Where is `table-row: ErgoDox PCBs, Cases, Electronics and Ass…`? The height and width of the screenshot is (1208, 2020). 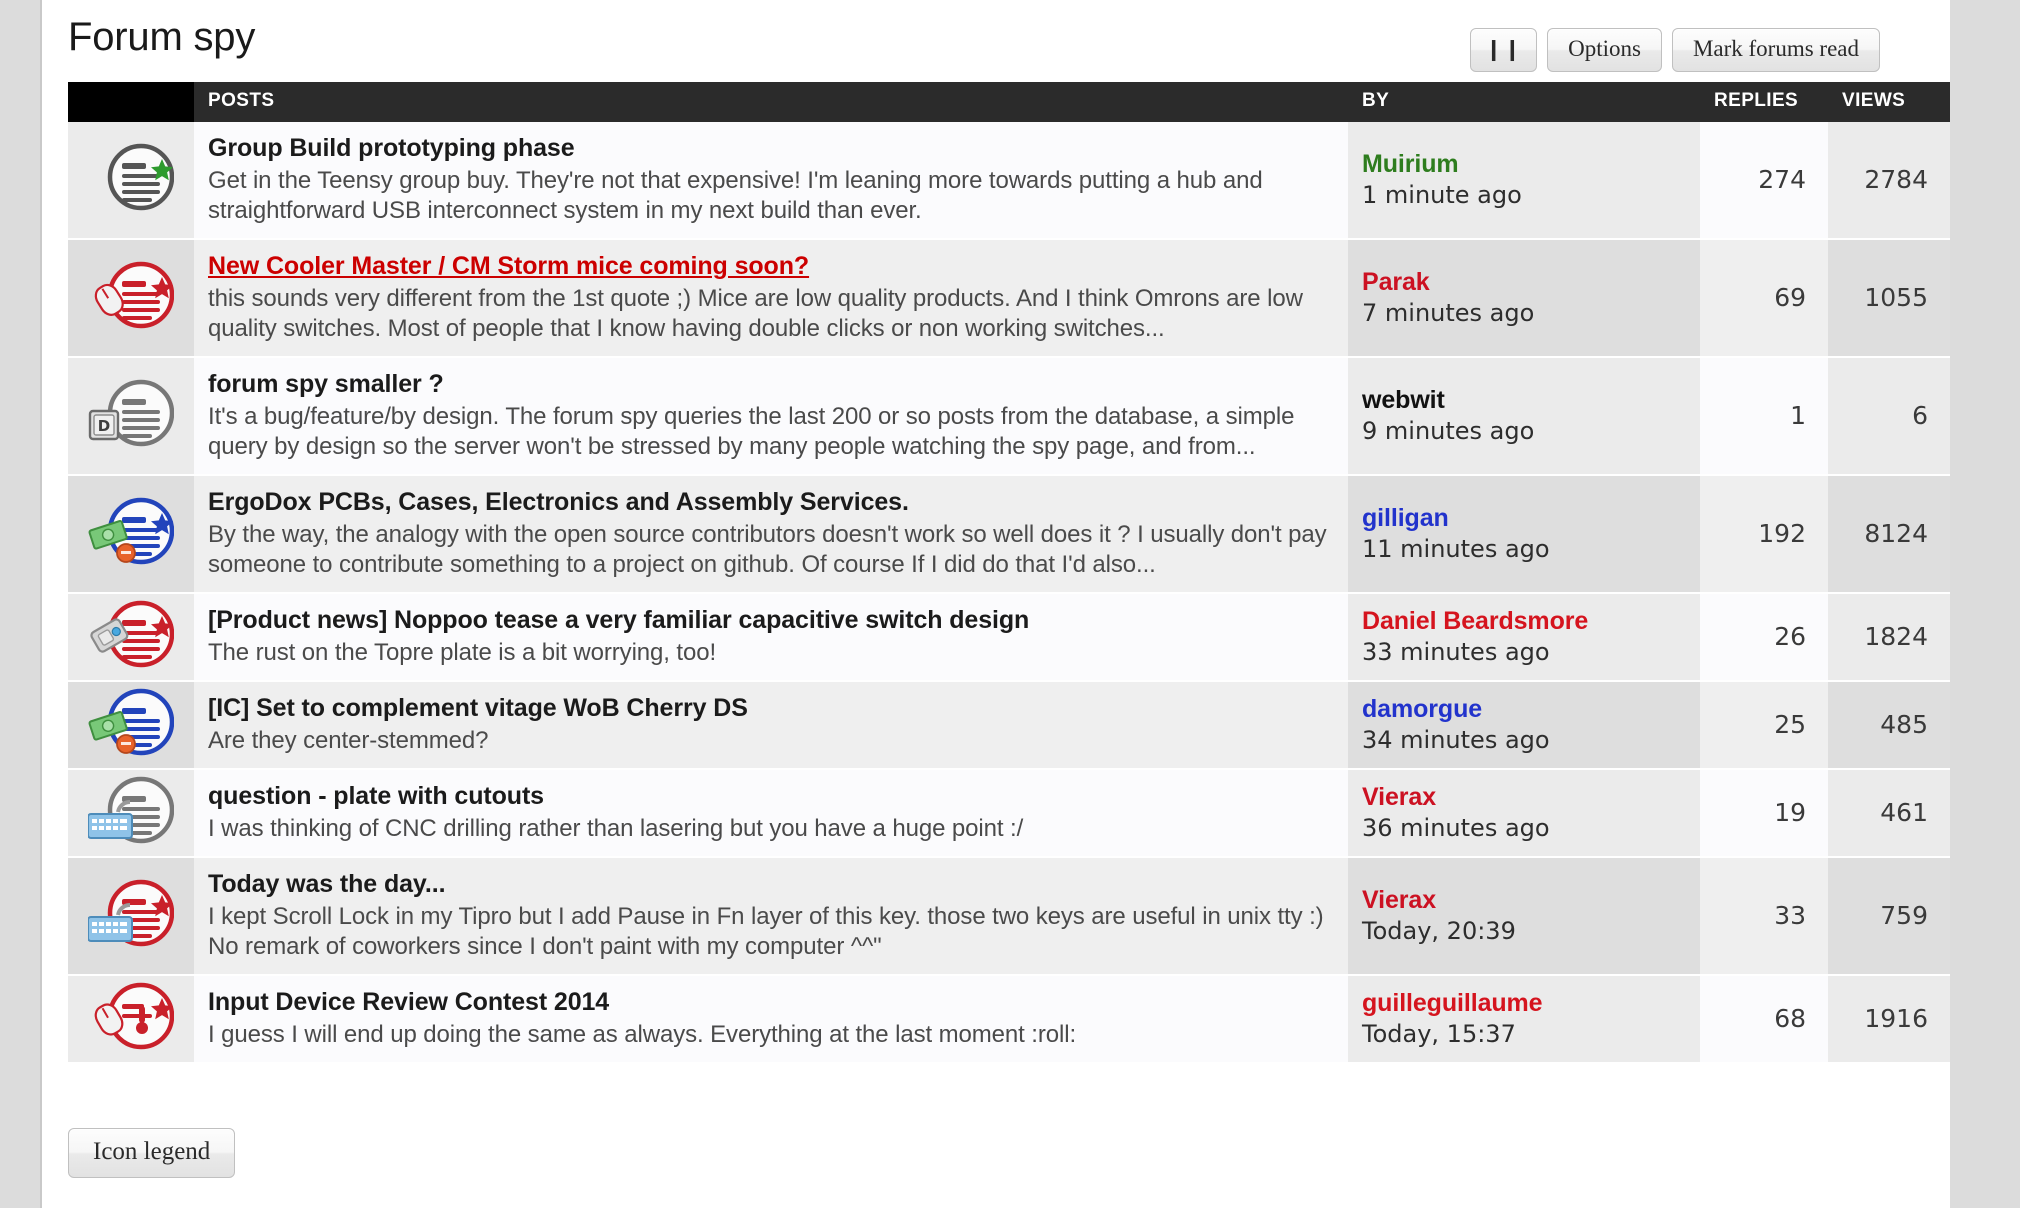 table-row: ErgoDox PCBs, Cases, Electronics and Ass… is located at coordinates (1009, 534).